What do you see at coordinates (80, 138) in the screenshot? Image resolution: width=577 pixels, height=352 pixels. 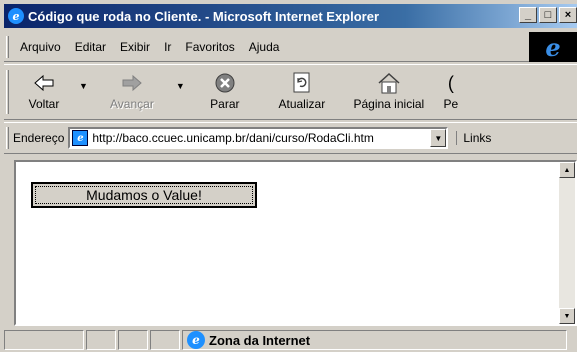 I see `page-icon: e` at bounding box center [80, 138].